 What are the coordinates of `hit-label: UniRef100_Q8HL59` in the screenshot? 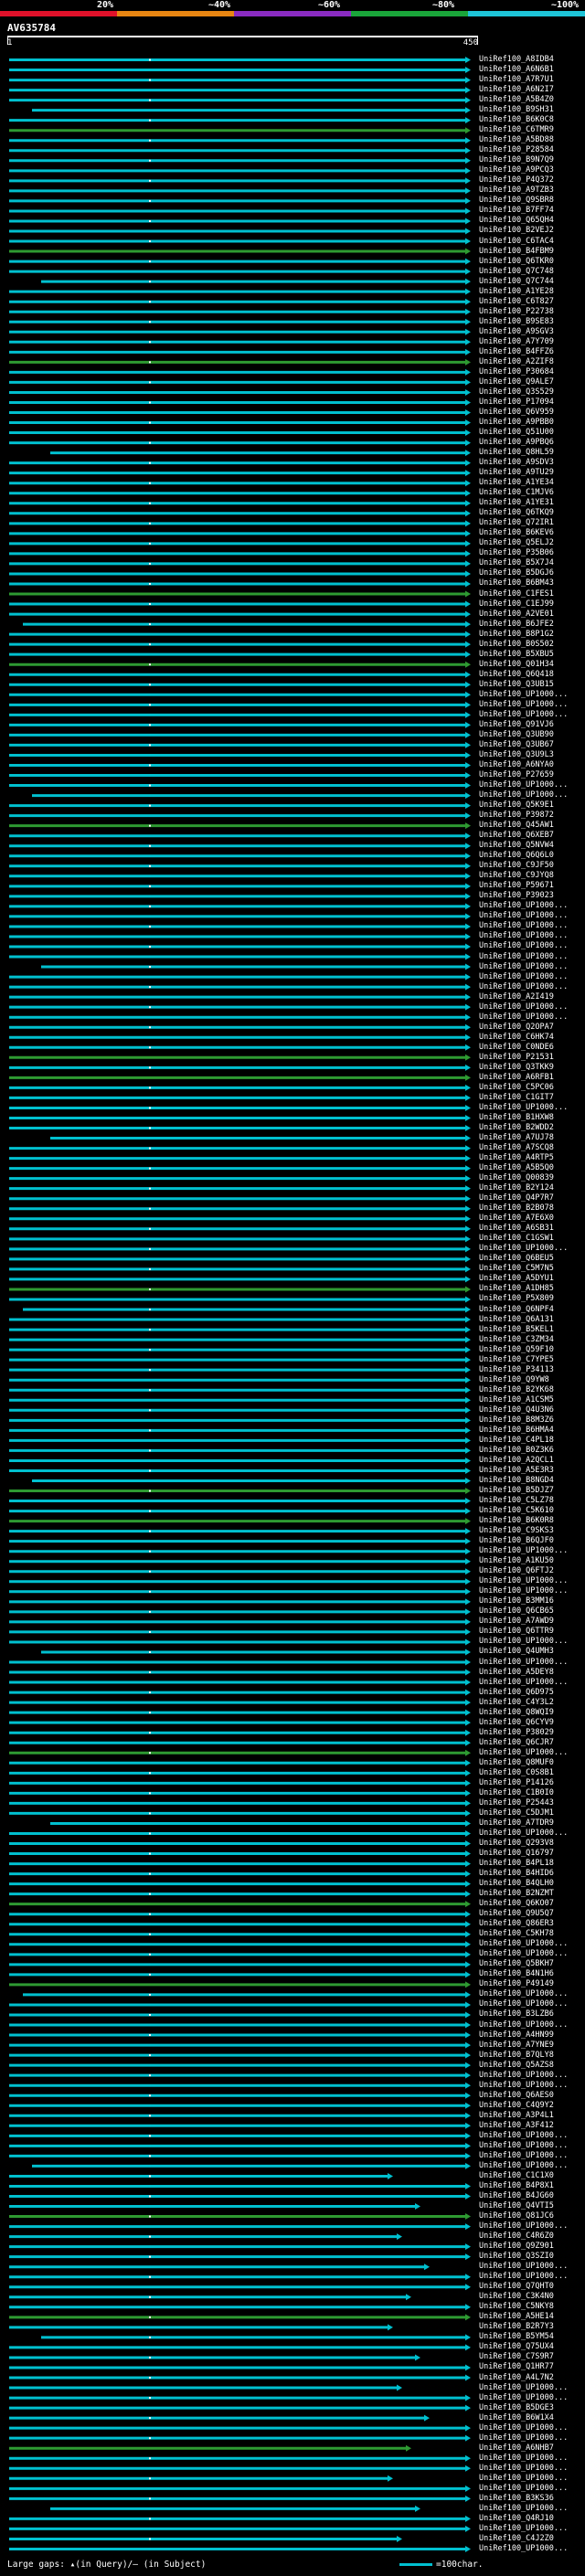 It's located at (516, 453).